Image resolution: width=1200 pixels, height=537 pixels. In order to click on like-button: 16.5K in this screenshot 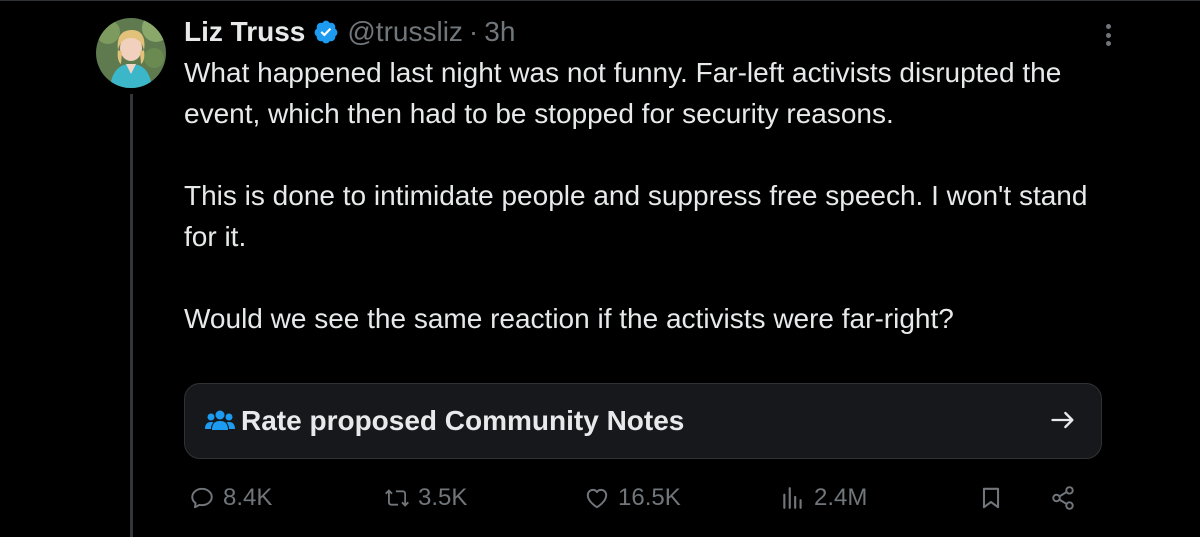, I will do `click(632, 498)`.